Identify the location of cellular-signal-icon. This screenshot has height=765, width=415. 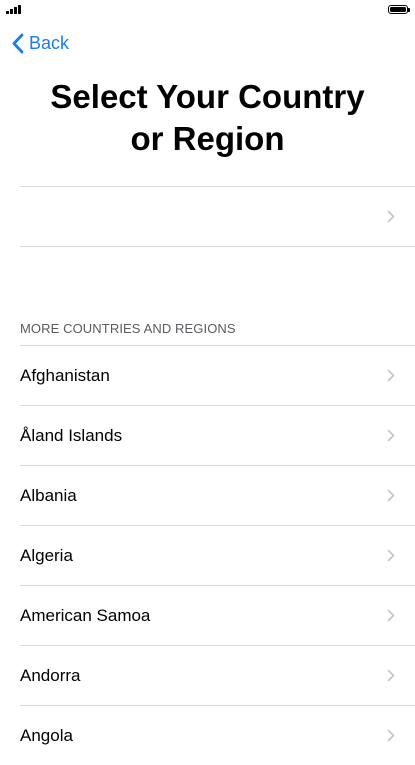
(13, 9).